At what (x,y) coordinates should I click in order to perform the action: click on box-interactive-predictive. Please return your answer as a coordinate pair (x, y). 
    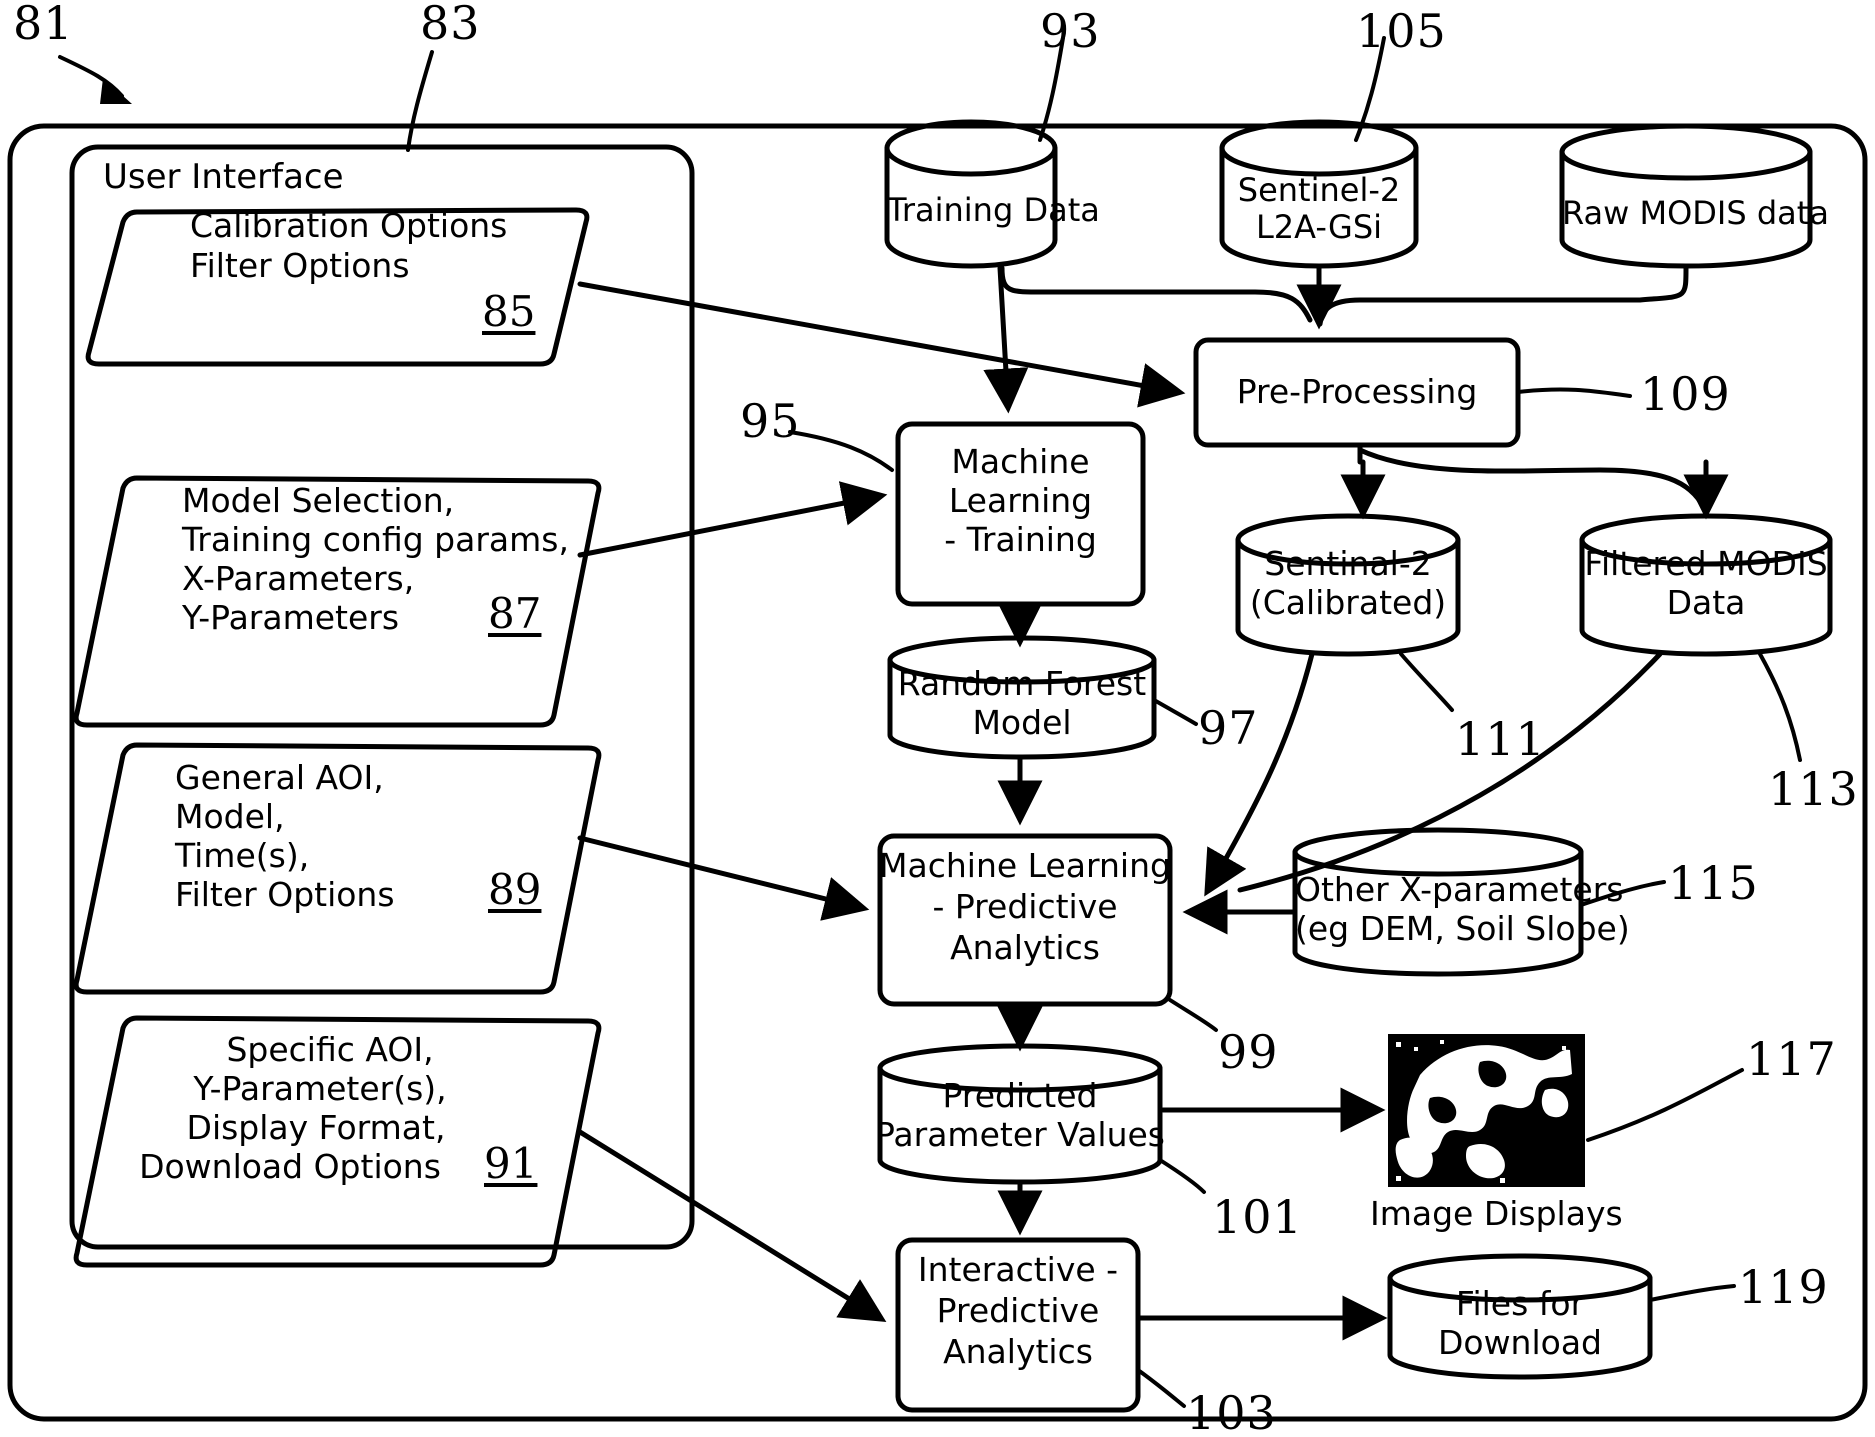
    Looking at the image, I should click on (1018, 1325).